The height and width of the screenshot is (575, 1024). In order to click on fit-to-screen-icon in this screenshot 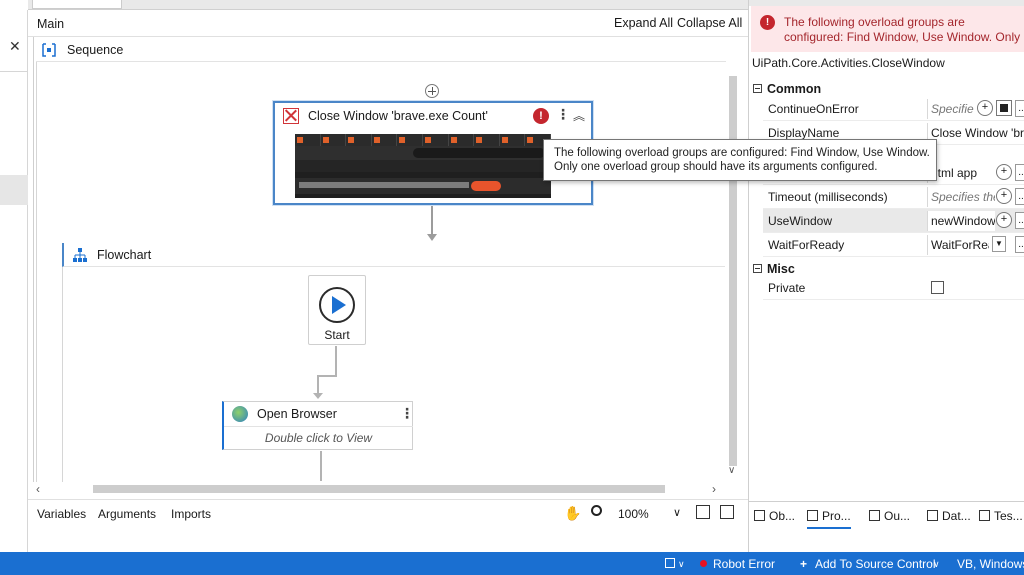, I will do `click(703, 512)`.